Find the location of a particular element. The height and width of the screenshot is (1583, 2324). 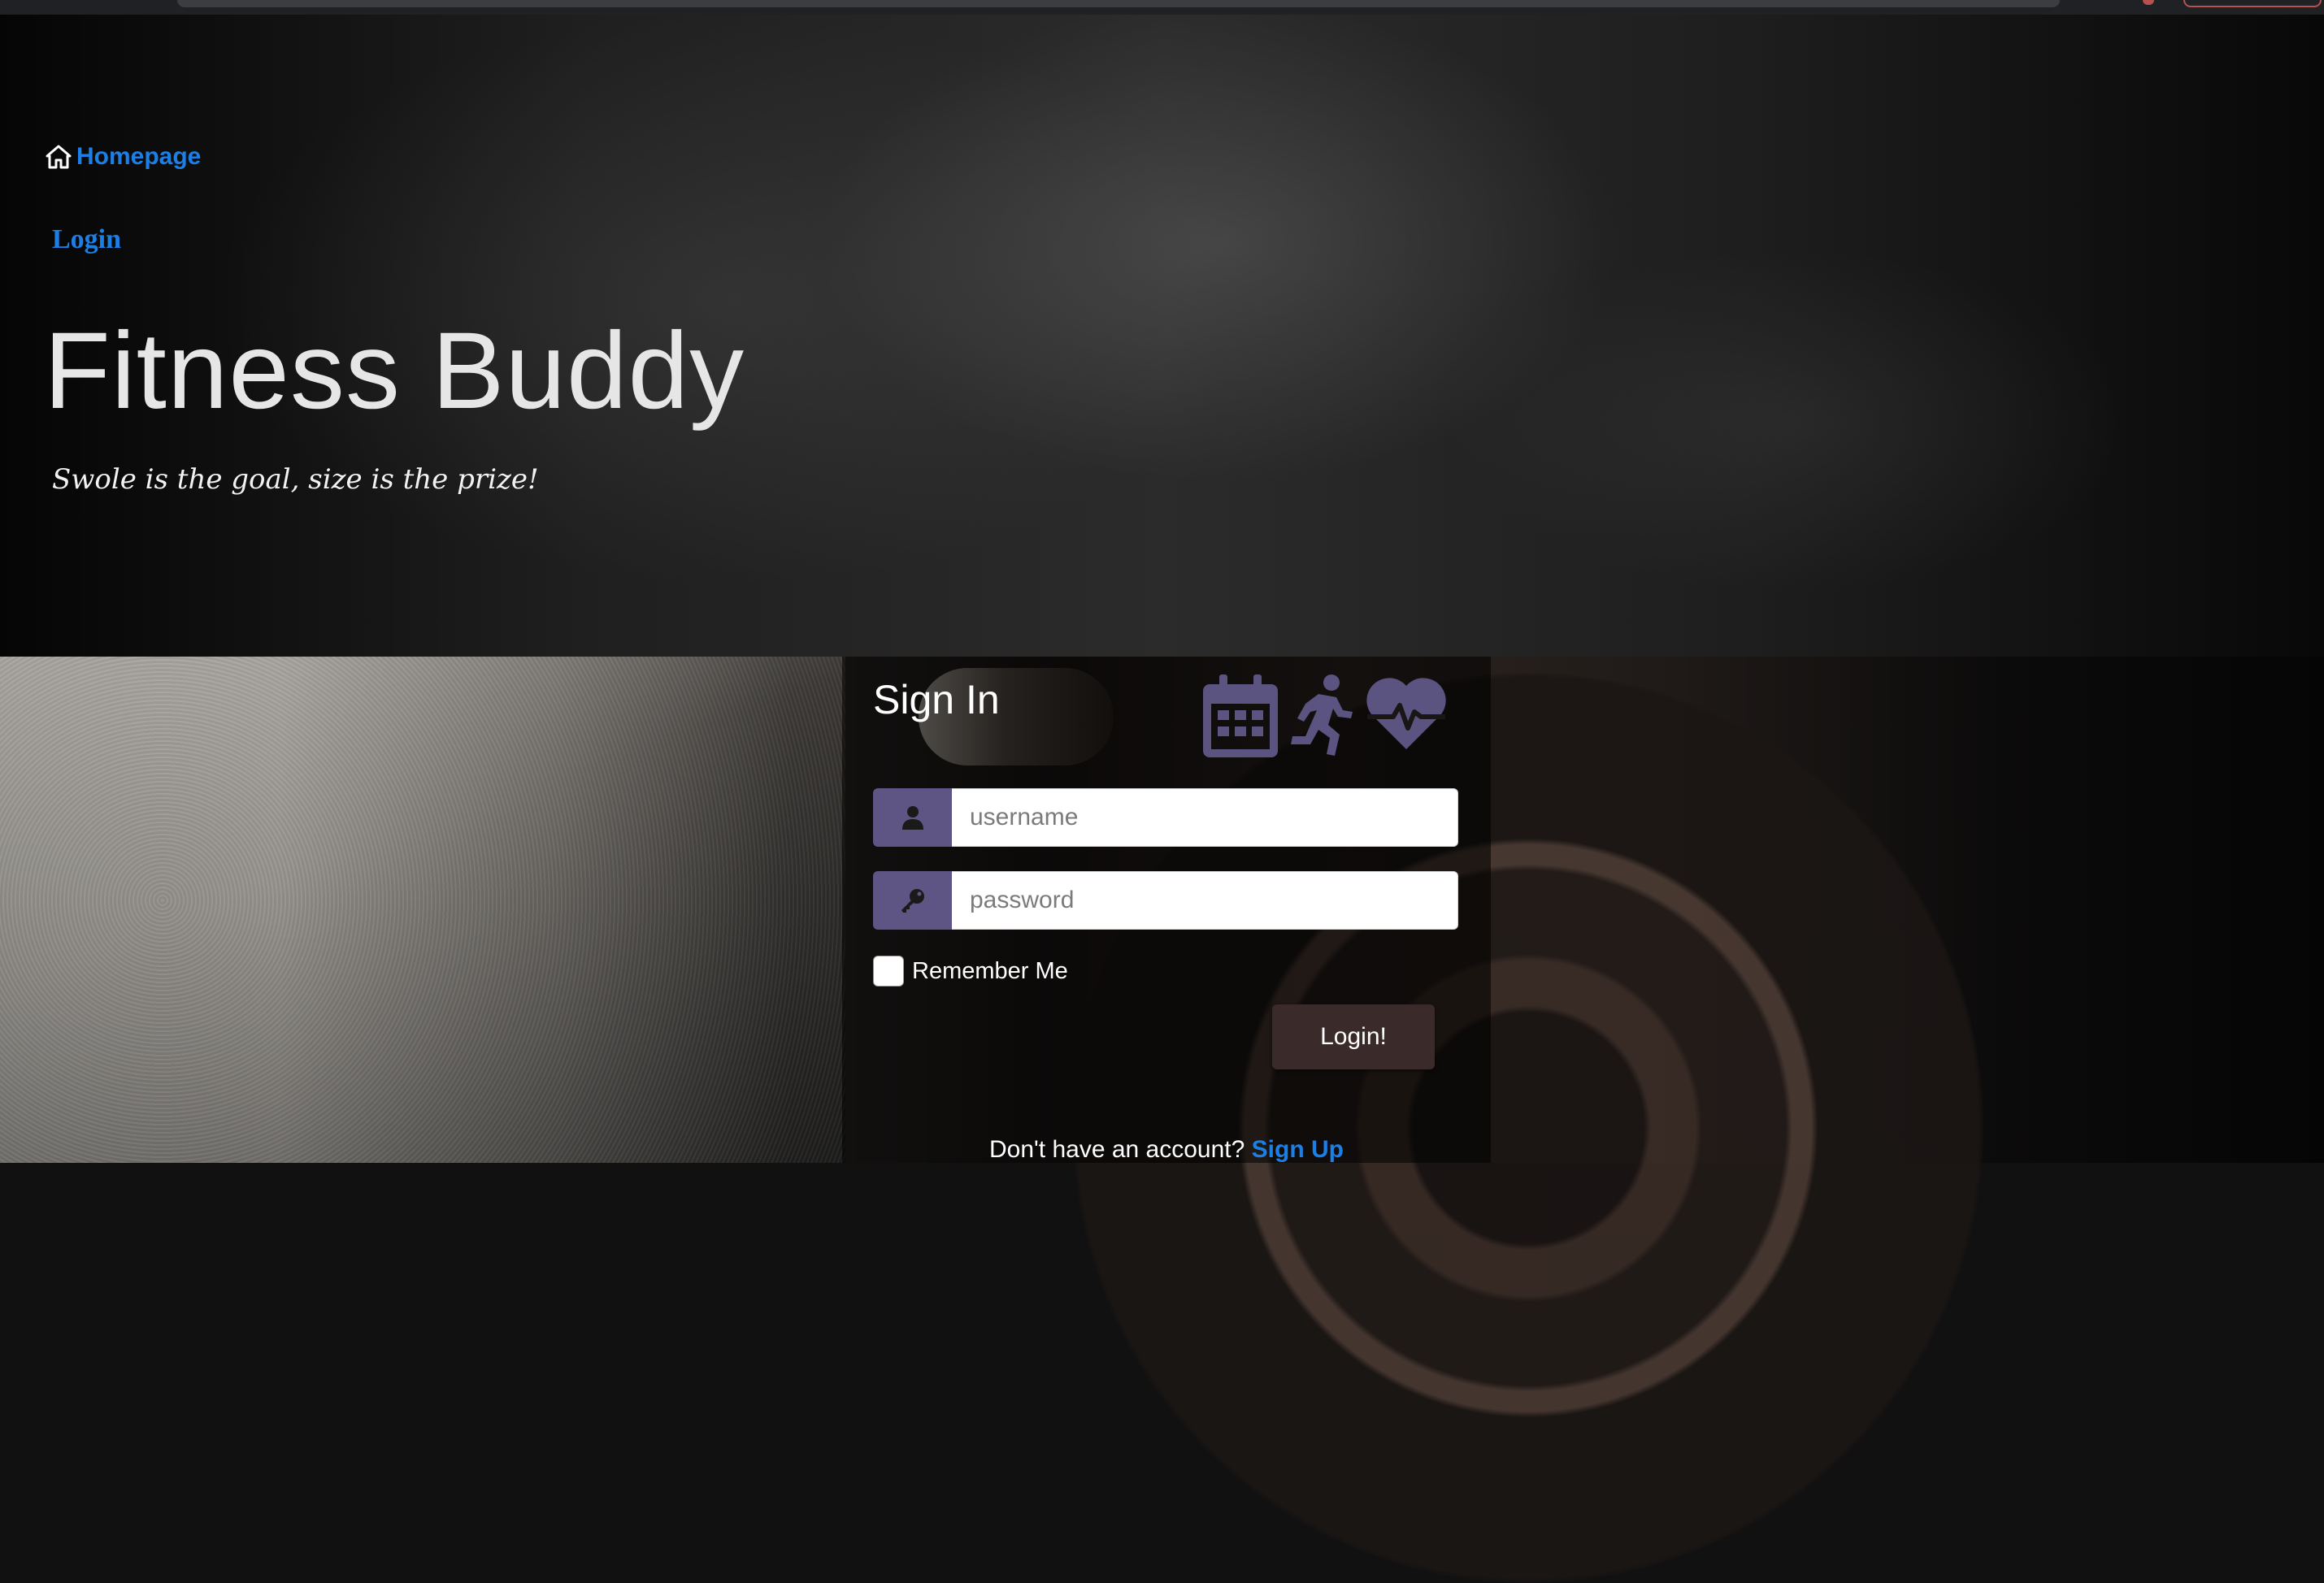

login-link: Login is located at coordinates (86, 239).